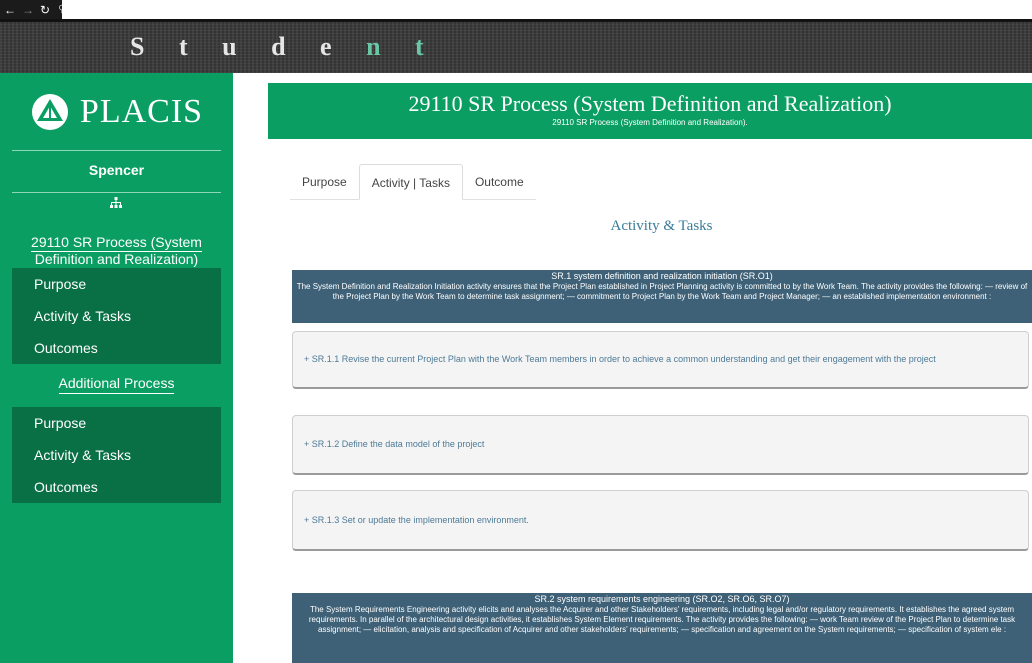 Image resolution: width=1032 pixels, height=663 pixels. I want to click on tab-outcome: Outcome, so click(499, 182).